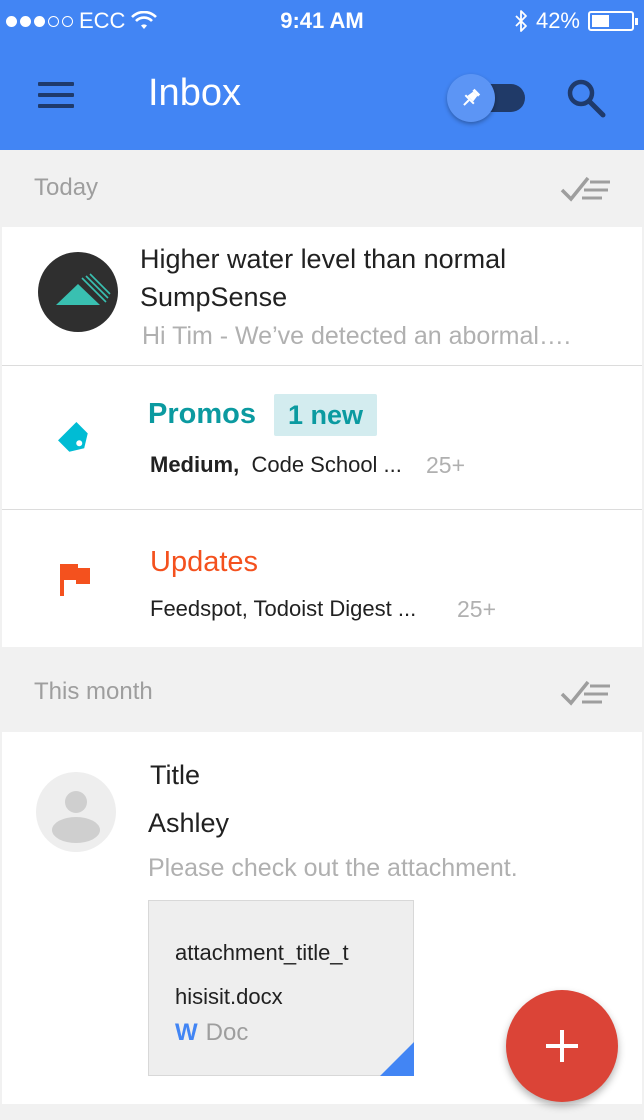 This screenshot has height=1120, width=644. Describe the element at coordinates (186, 1032) in the screenshot. I see `word-doc-icon: W` at that location.